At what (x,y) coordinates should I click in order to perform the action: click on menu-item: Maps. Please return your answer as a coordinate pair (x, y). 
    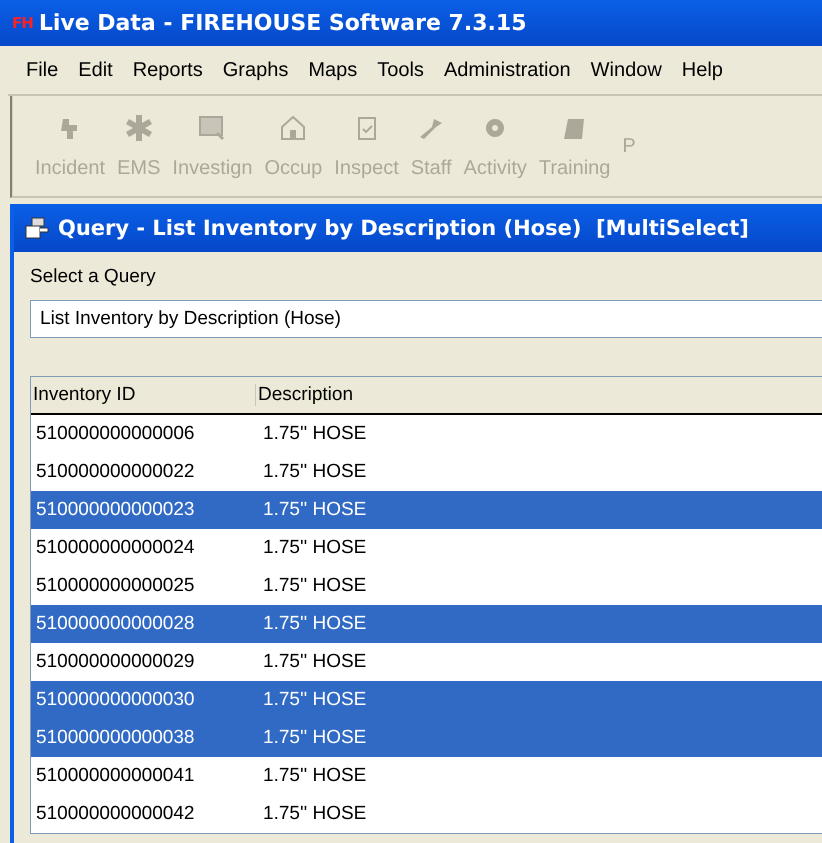
    Looking at the image, I should click on (335, 70).